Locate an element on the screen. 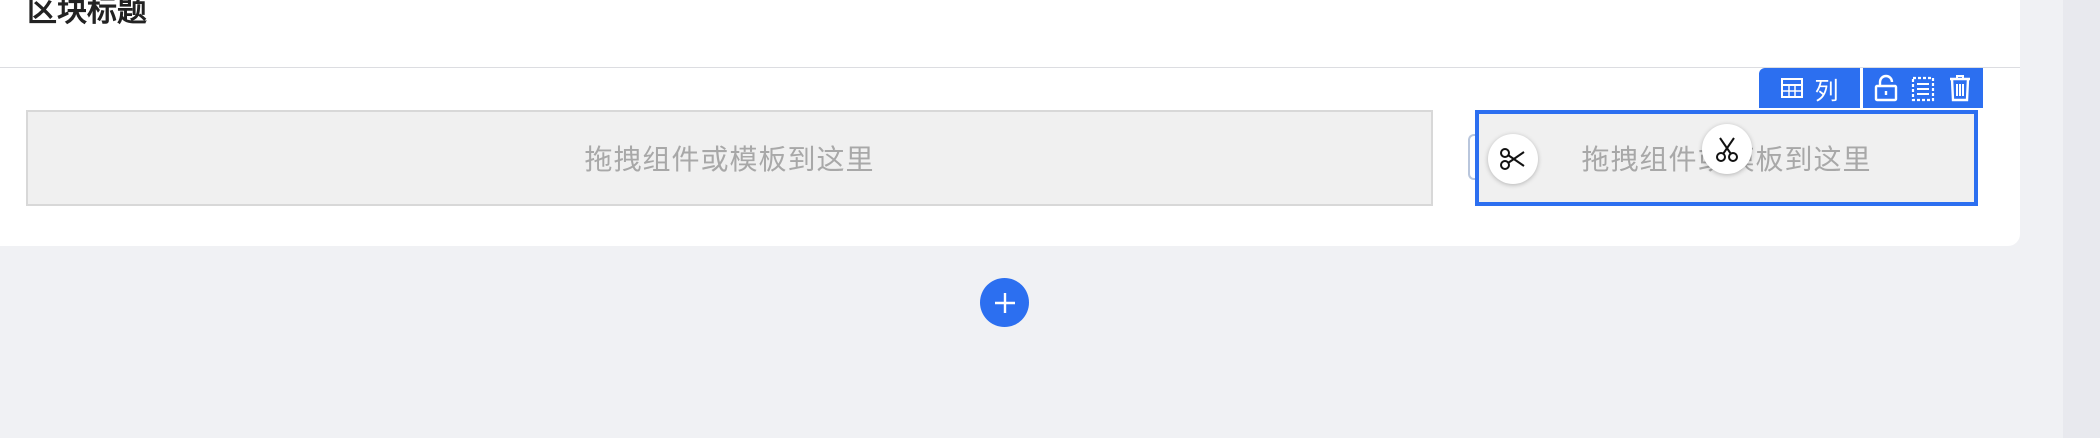 The height and width of the screenshot is (438, 2100). column-type-badge: 列 is located at coordinates (1809, 88).